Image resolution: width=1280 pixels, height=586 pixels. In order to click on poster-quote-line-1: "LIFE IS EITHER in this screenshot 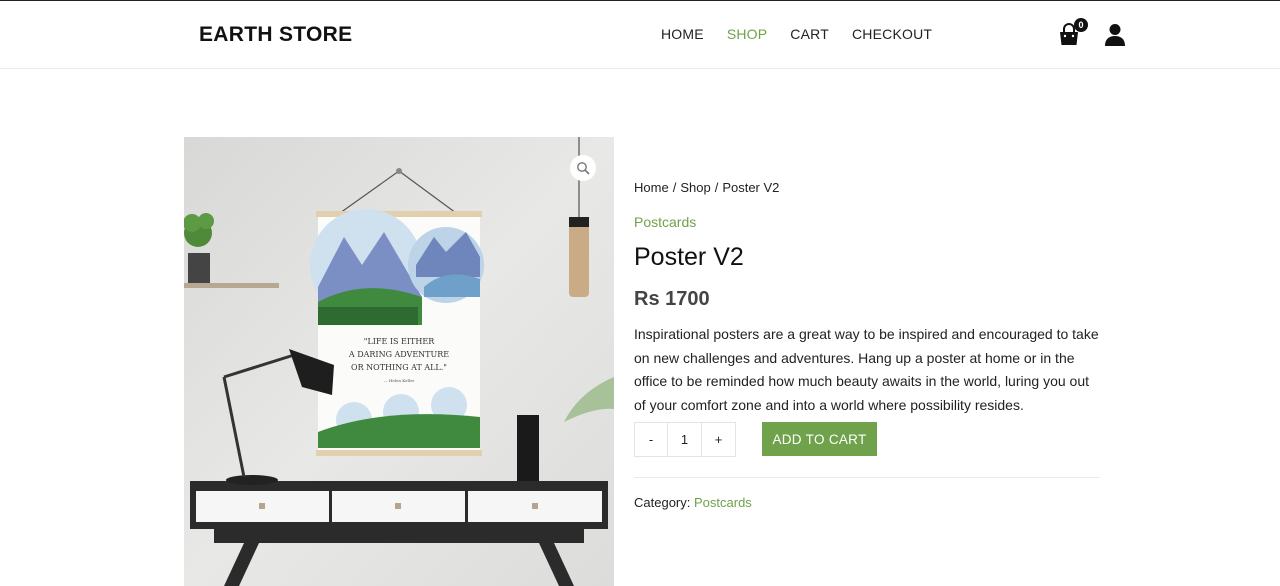, I will do `click(399, 341)`.